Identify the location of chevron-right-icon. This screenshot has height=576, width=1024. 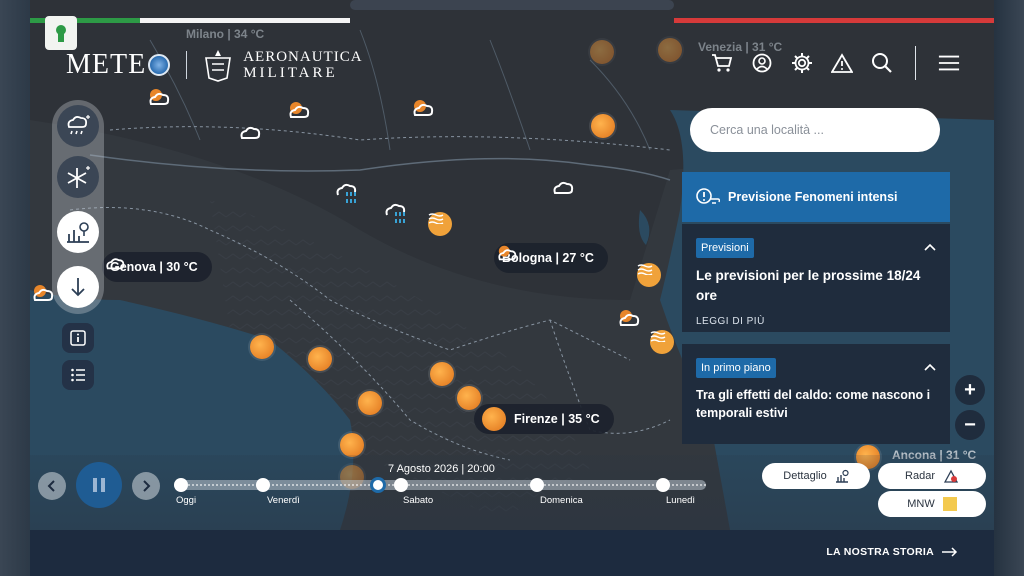
(147, 486).